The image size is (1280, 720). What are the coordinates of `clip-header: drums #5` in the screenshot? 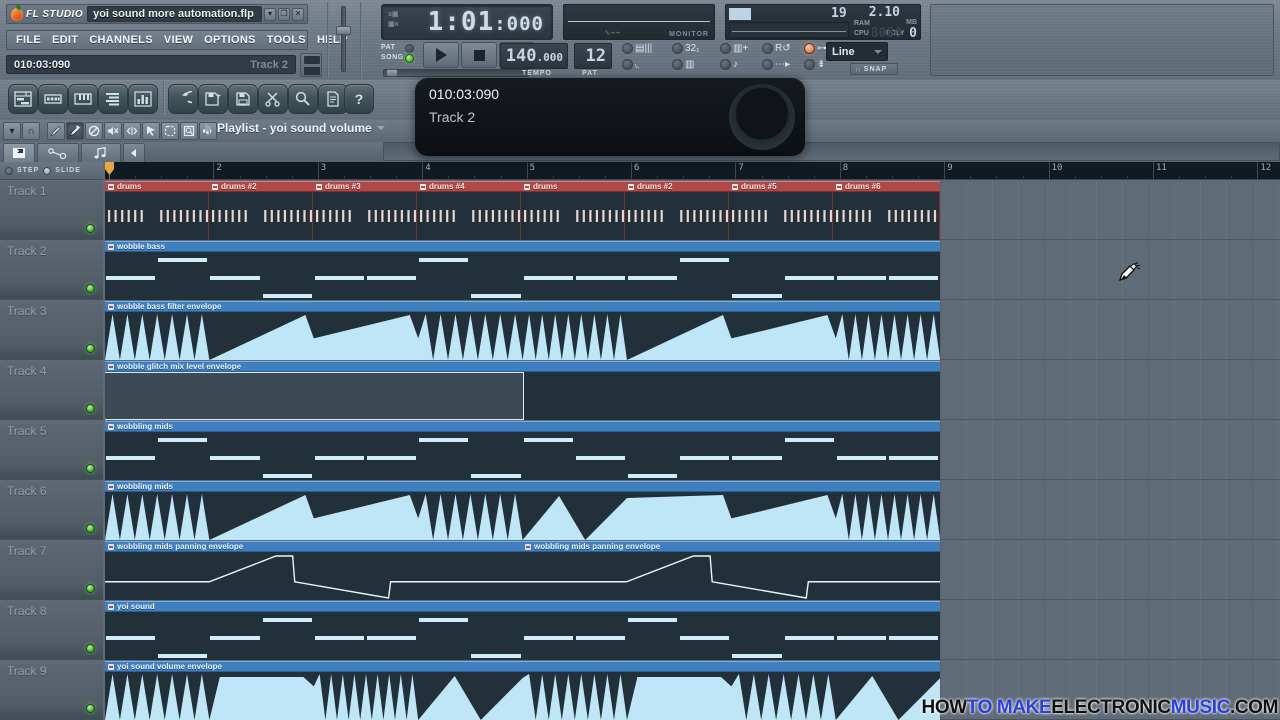 It's located at (781, 186).